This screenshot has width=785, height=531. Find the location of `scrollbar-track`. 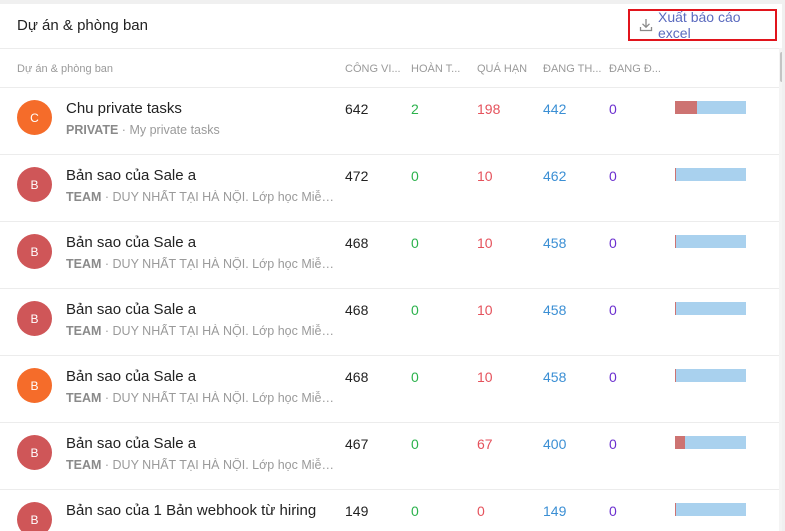

scrollbar-track is located at coordinates (780, 289).